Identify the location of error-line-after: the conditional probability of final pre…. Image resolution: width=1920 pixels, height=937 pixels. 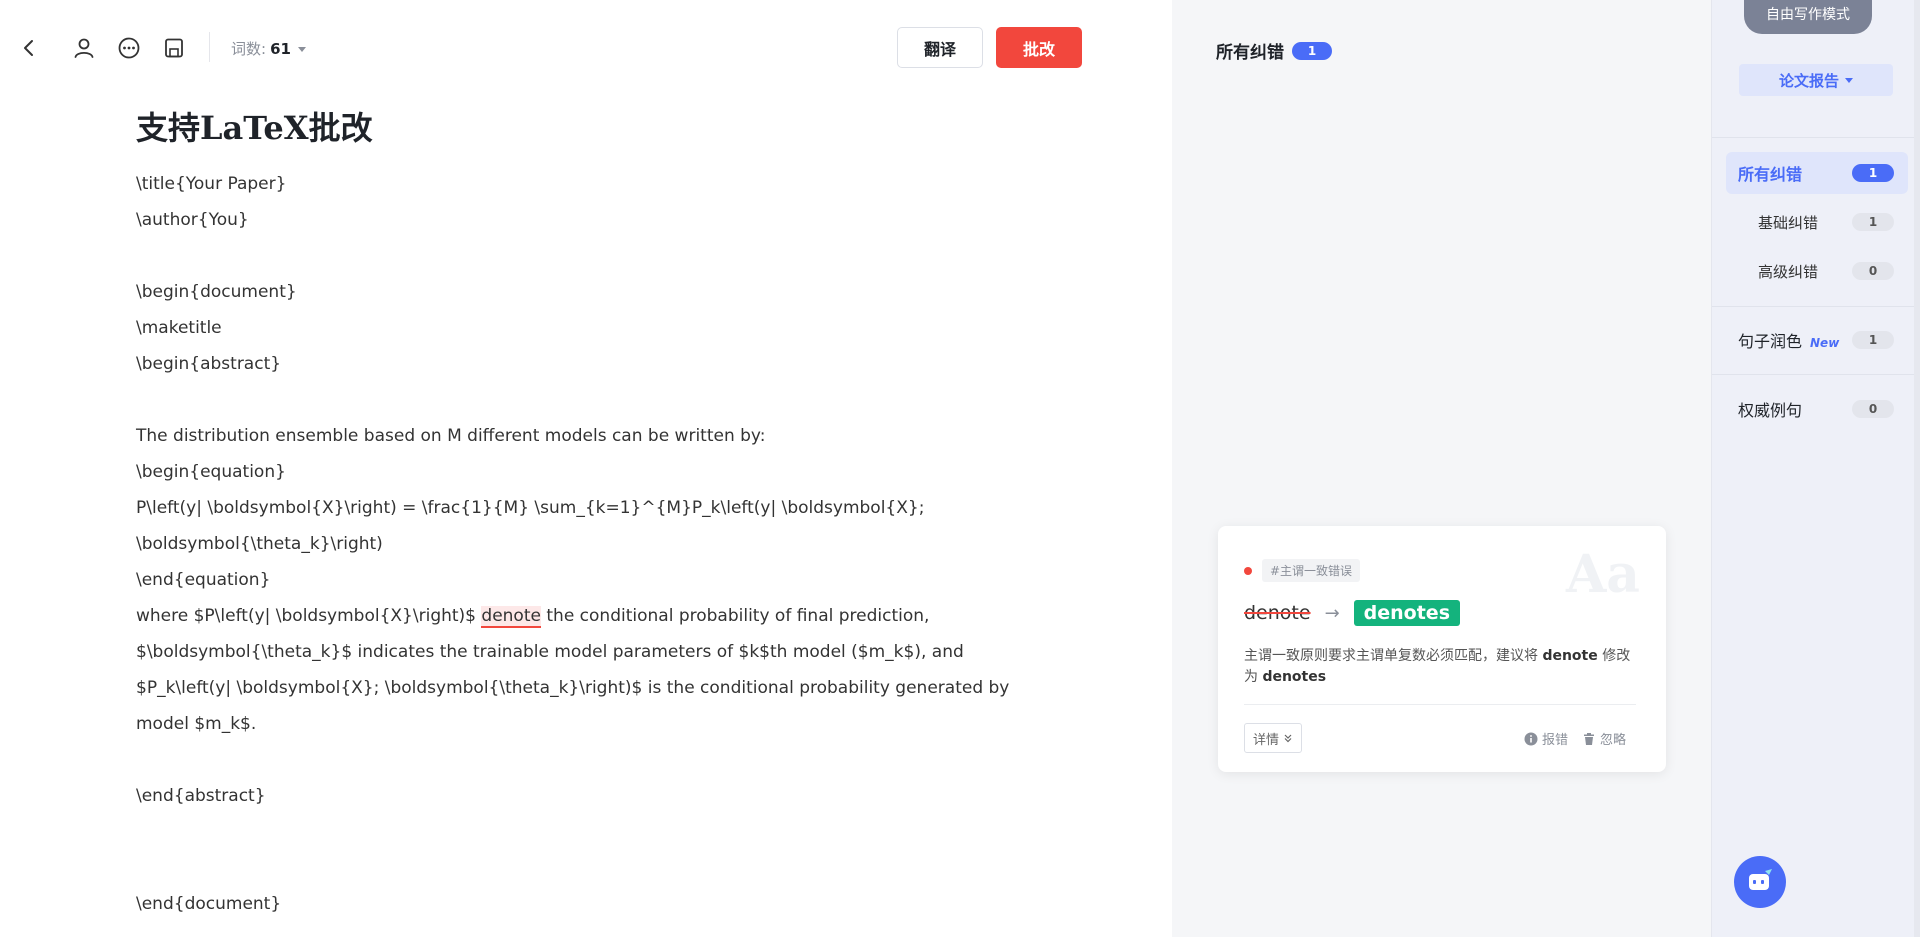
(735, 616).